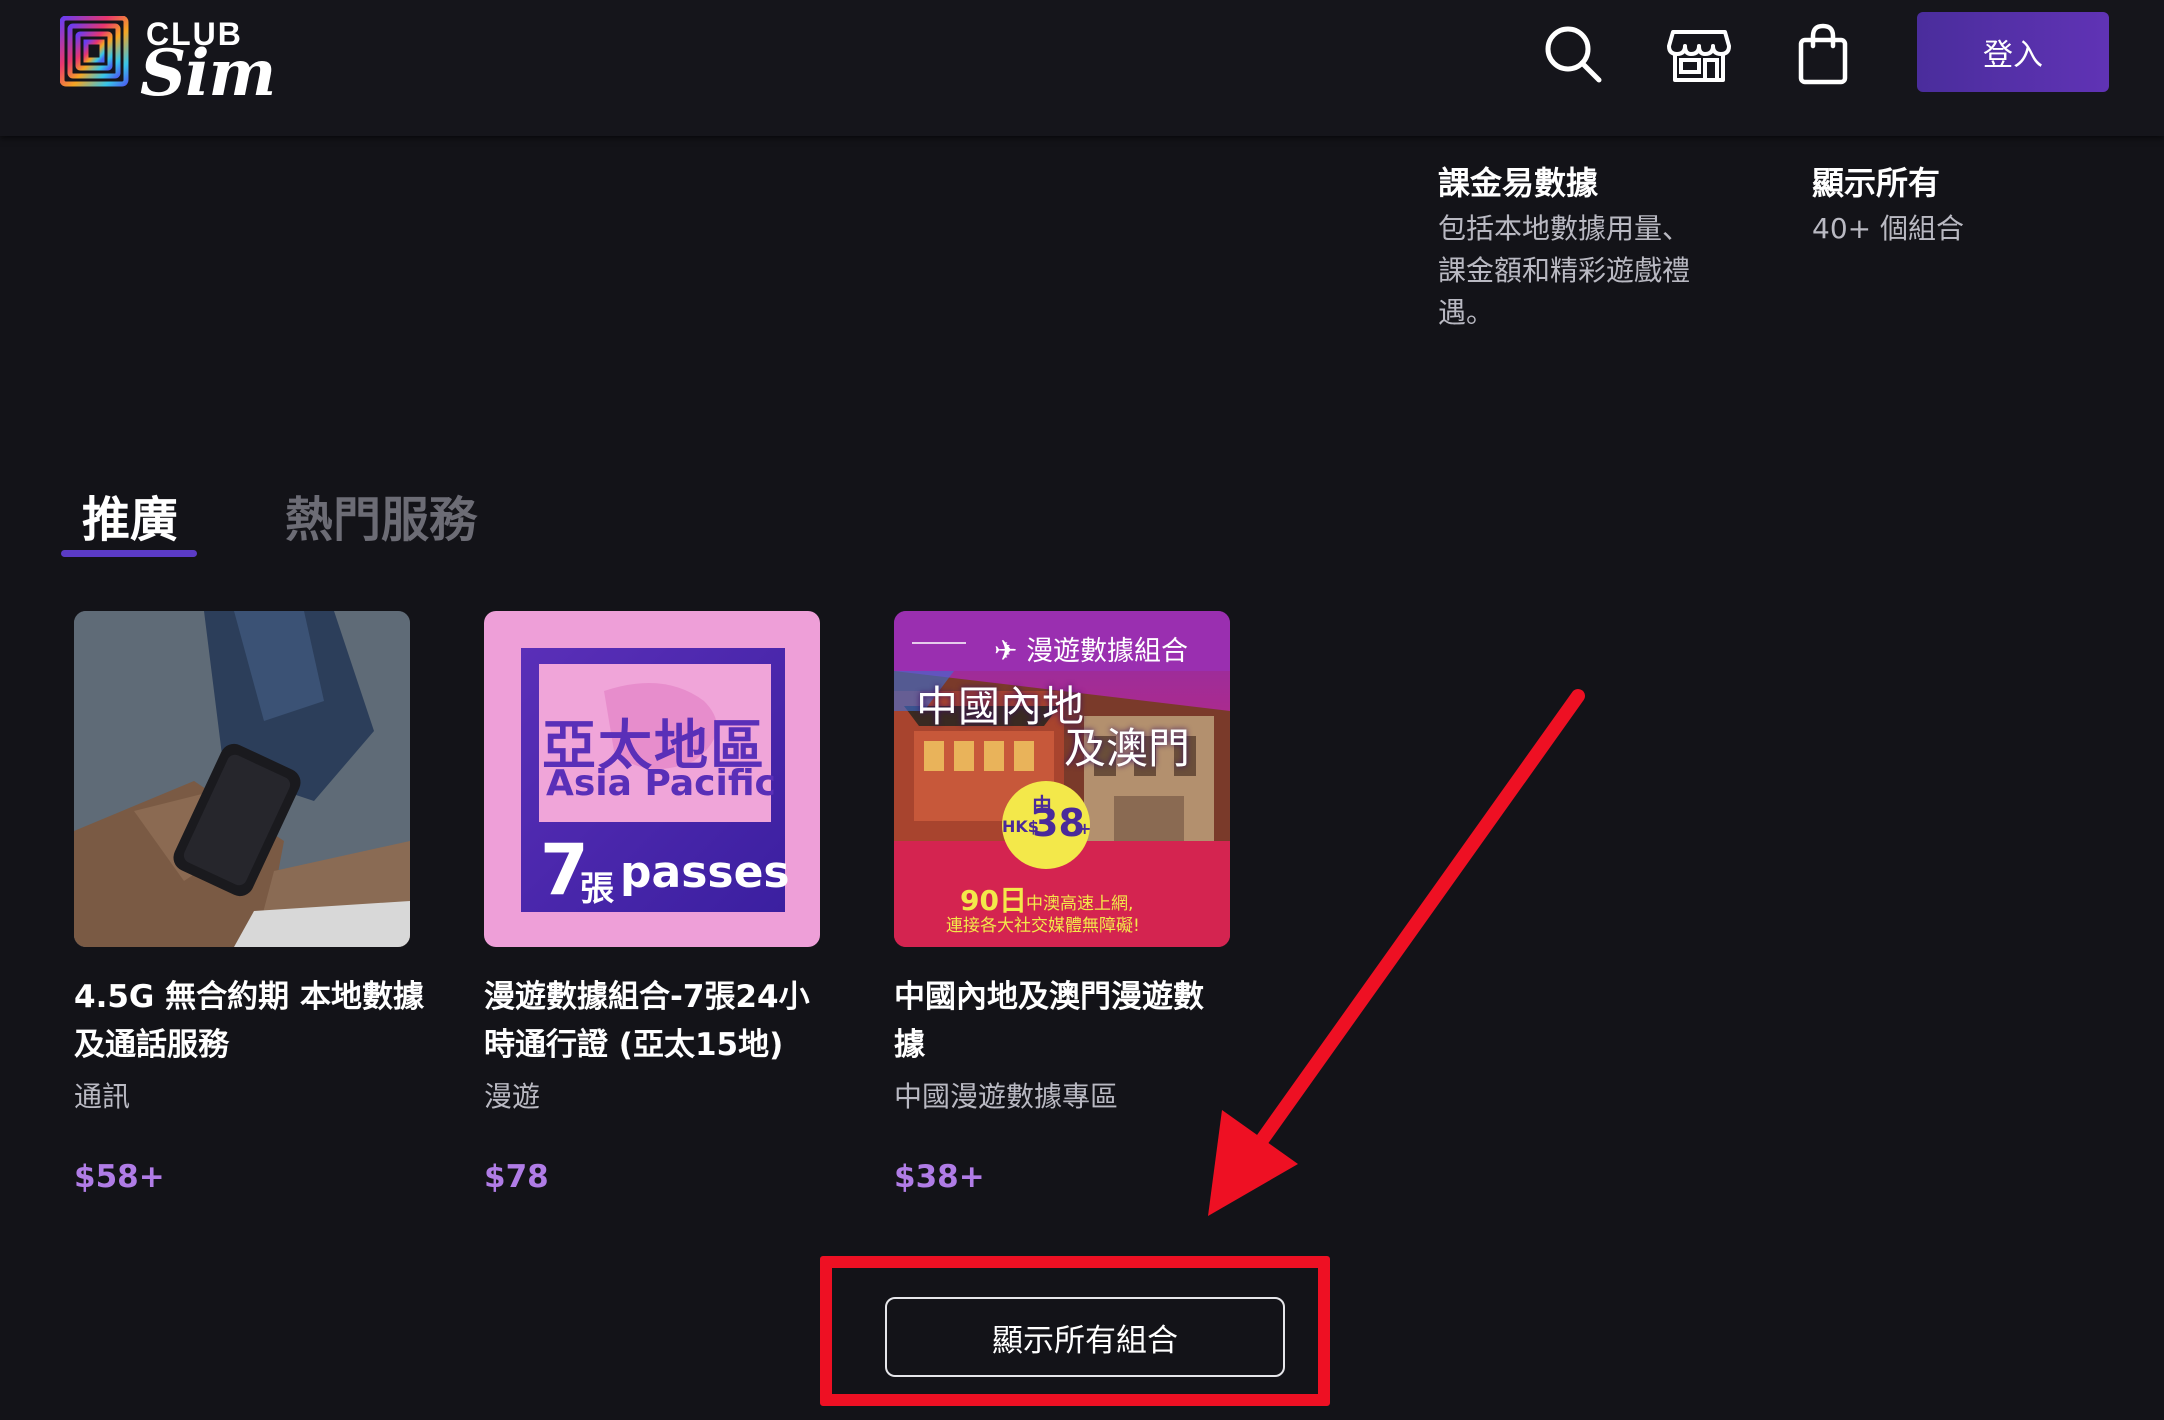 This screenshot has height=1420, width=2164. I want to click on active-tab-indicator, so click(129, 553).